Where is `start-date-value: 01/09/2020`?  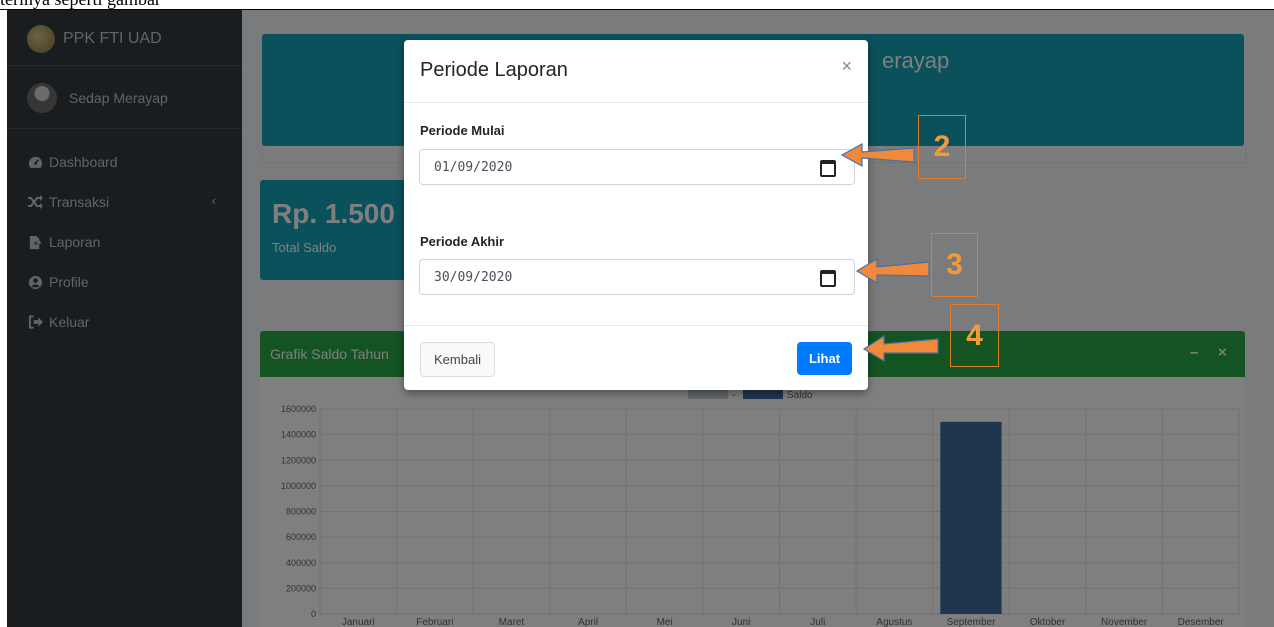
start-date-value: 01/09/2020 is located at coordinates (473, 167).